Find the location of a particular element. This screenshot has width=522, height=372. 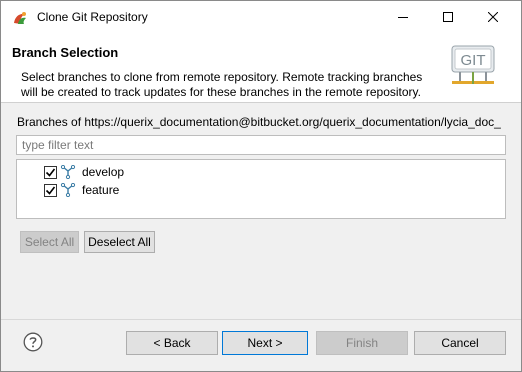

branch-item-develop: develop is located at coordinates (84, 172).